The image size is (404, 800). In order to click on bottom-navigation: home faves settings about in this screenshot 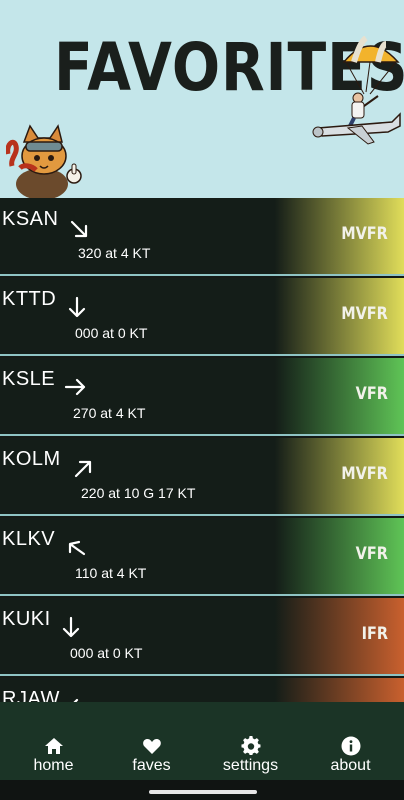, I will do `click(202, 741)`.